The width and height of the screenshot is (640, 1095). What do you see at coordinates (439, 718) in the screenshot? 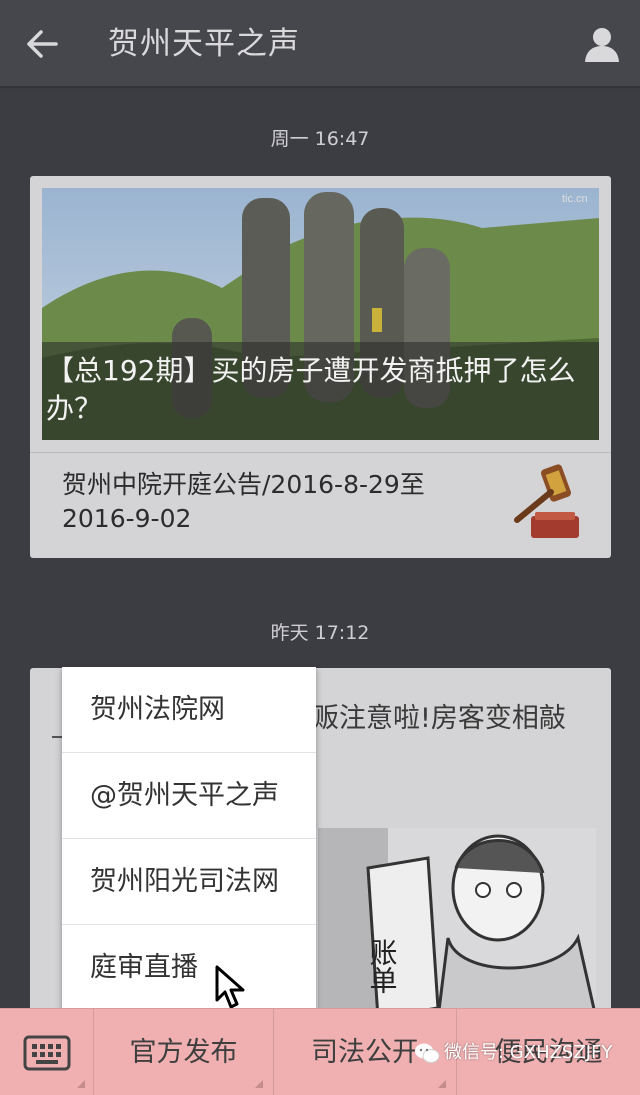
I see `article-title: 贩注意啦!房客变相敲` at bounding box center [439, 718].